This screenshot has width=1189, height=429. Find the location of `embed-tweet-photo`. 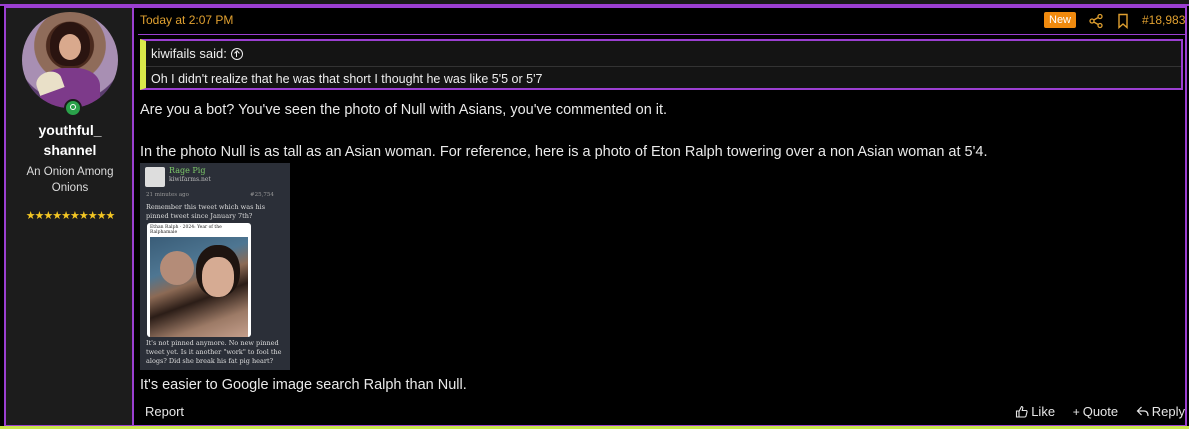

embed-tweet-photo is located at coordinates (199, 287).